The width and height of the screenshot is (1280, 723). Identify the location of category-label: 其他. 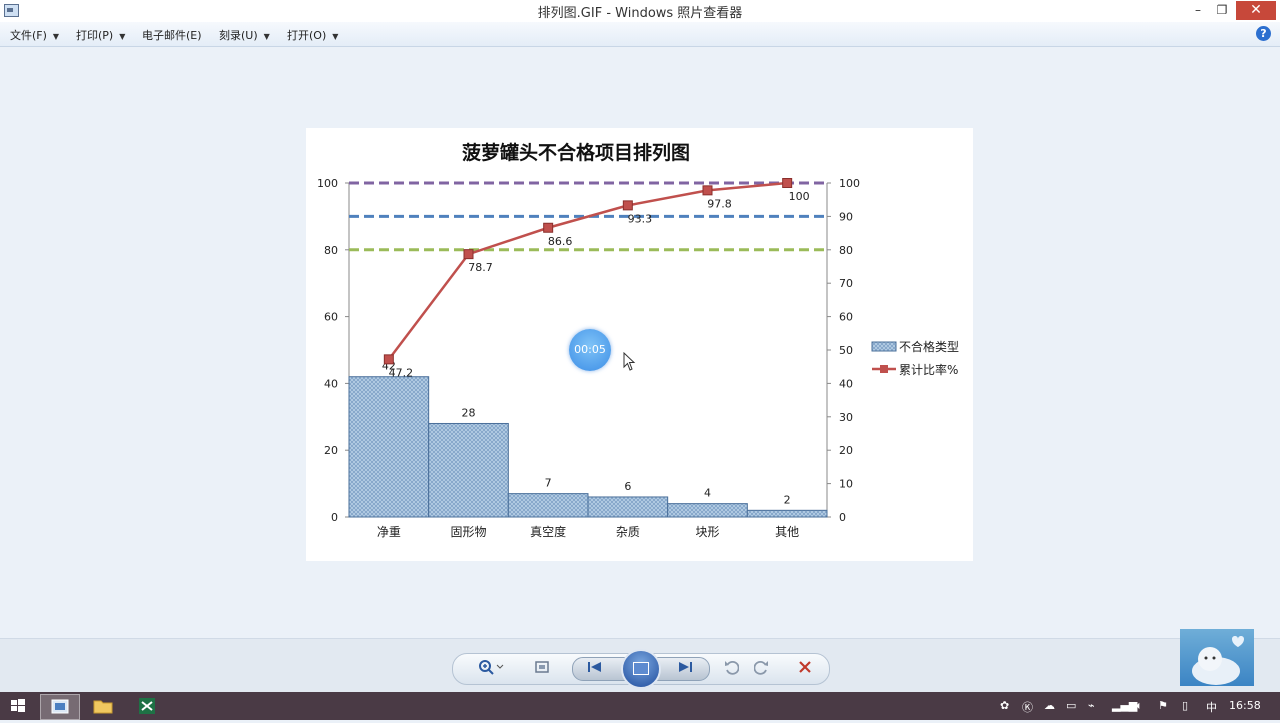
(787, 532).